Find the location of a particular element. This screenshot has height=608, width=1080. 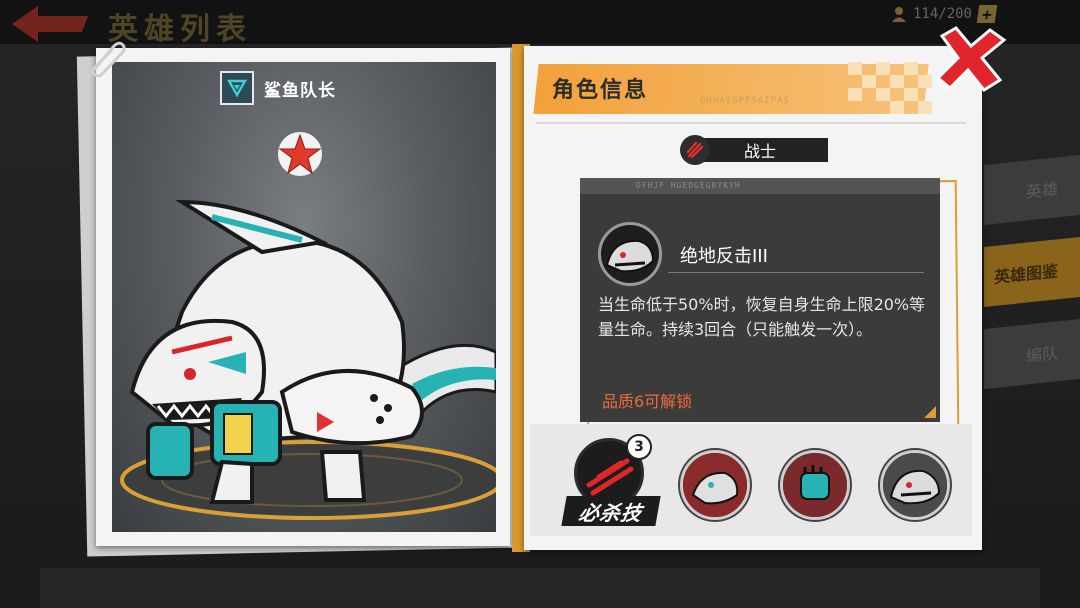

character-info-subtitle: GHHASSPFSAIPAS is located at coordinates (745, 101).